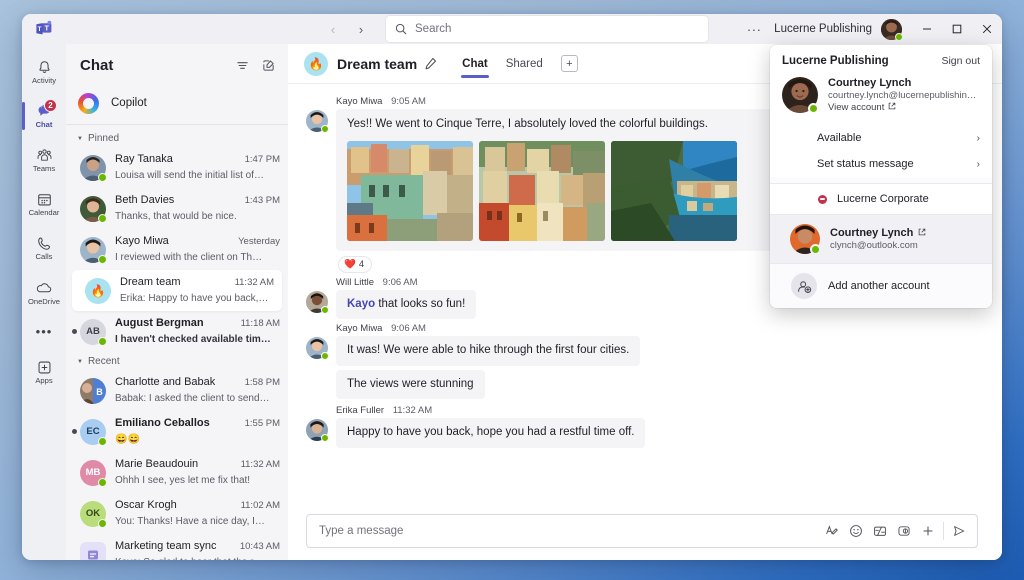  I want to click on compose-box, so click(642, 531).